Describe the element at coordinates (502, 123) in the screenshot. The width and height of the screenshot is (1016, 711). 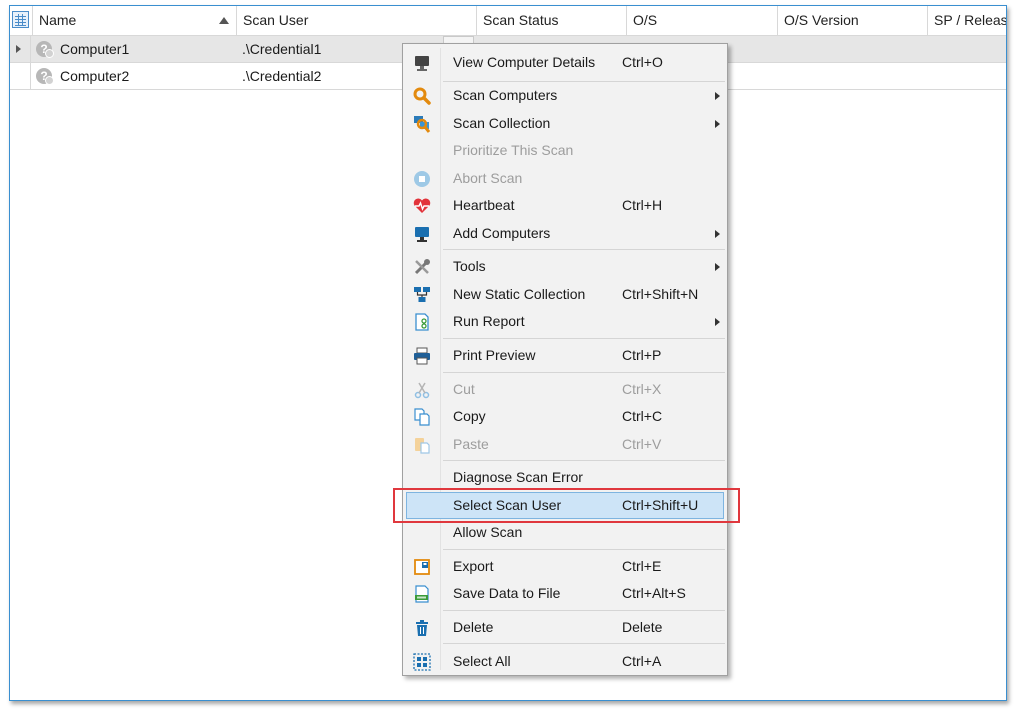
I see `menu-item-label: Scan Collection` at that location.